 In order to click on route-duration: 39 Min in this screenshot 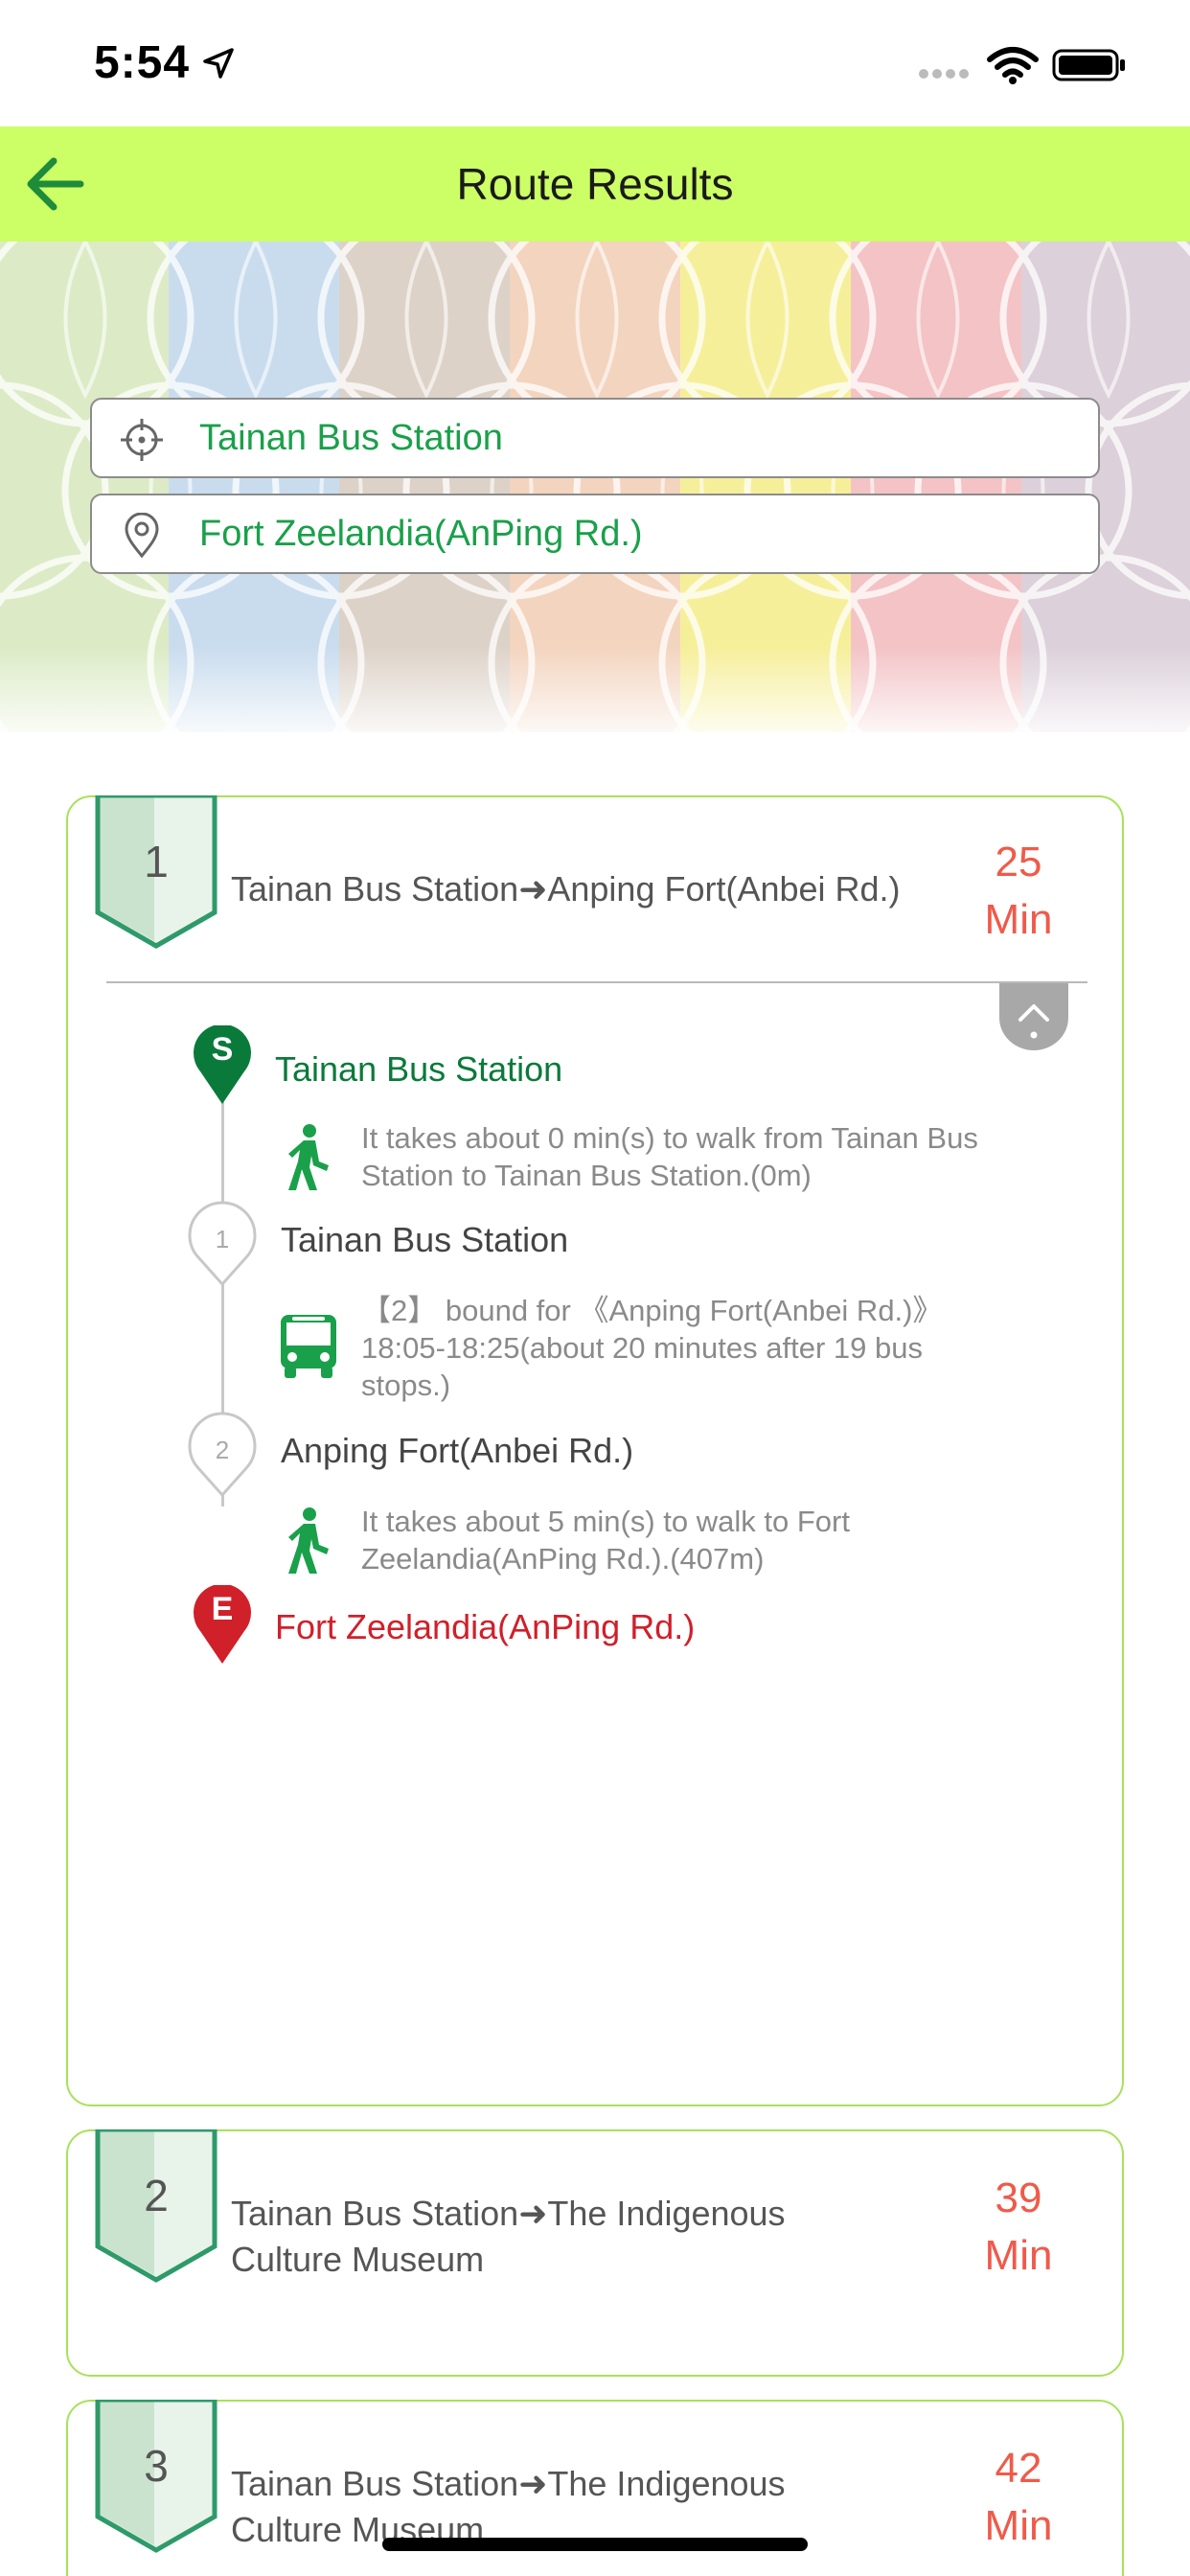, I will do `click(1018, 2227)`.